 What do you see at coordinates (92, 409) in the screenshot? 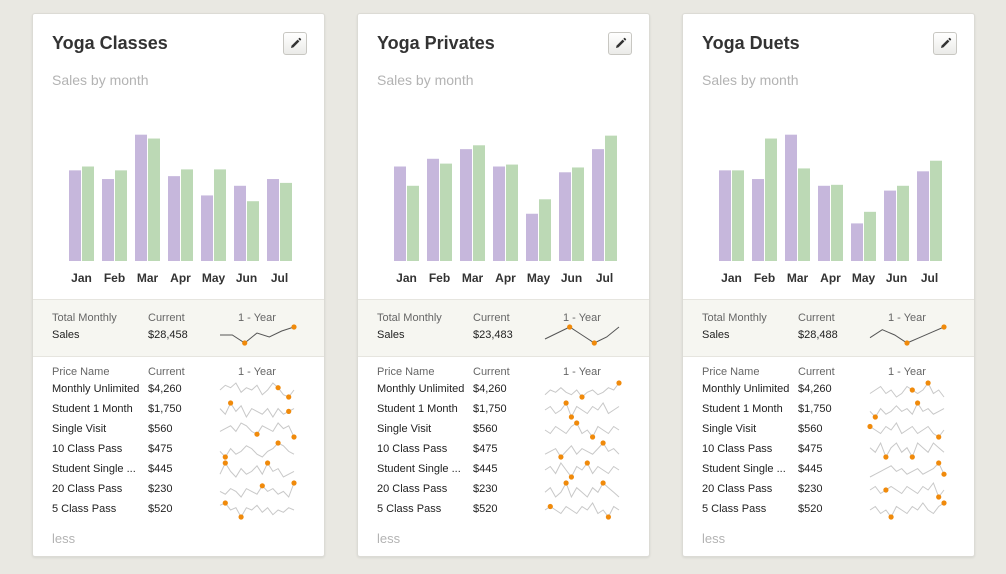
I see `price-name: Student 1 Month` at bounding box center [92, 409].